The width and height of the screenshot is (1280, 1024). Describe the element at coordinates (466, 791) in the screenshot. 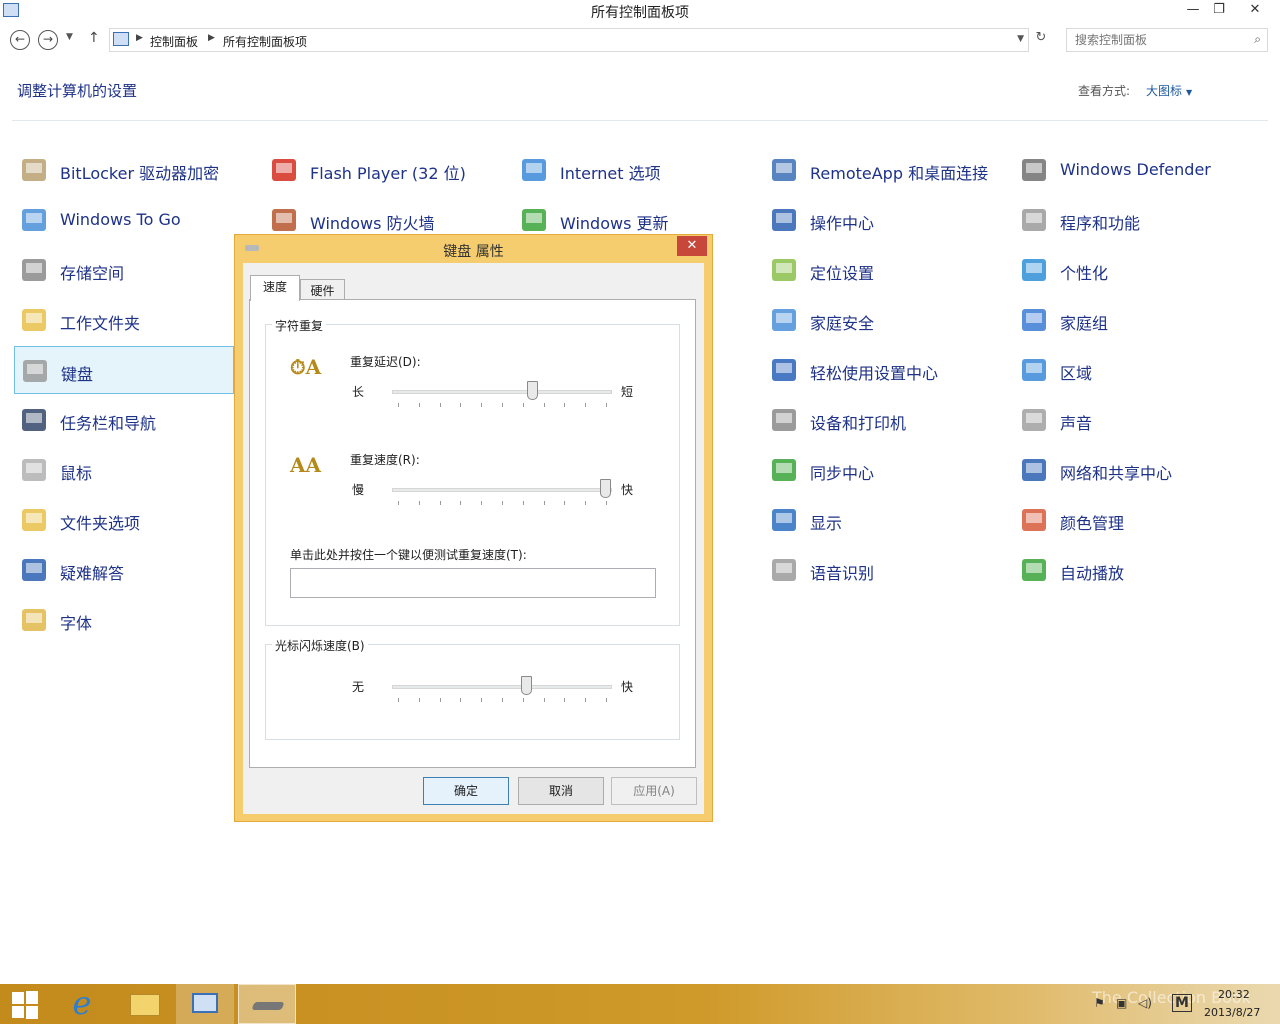

I see `ok-button: 确定` at that location.